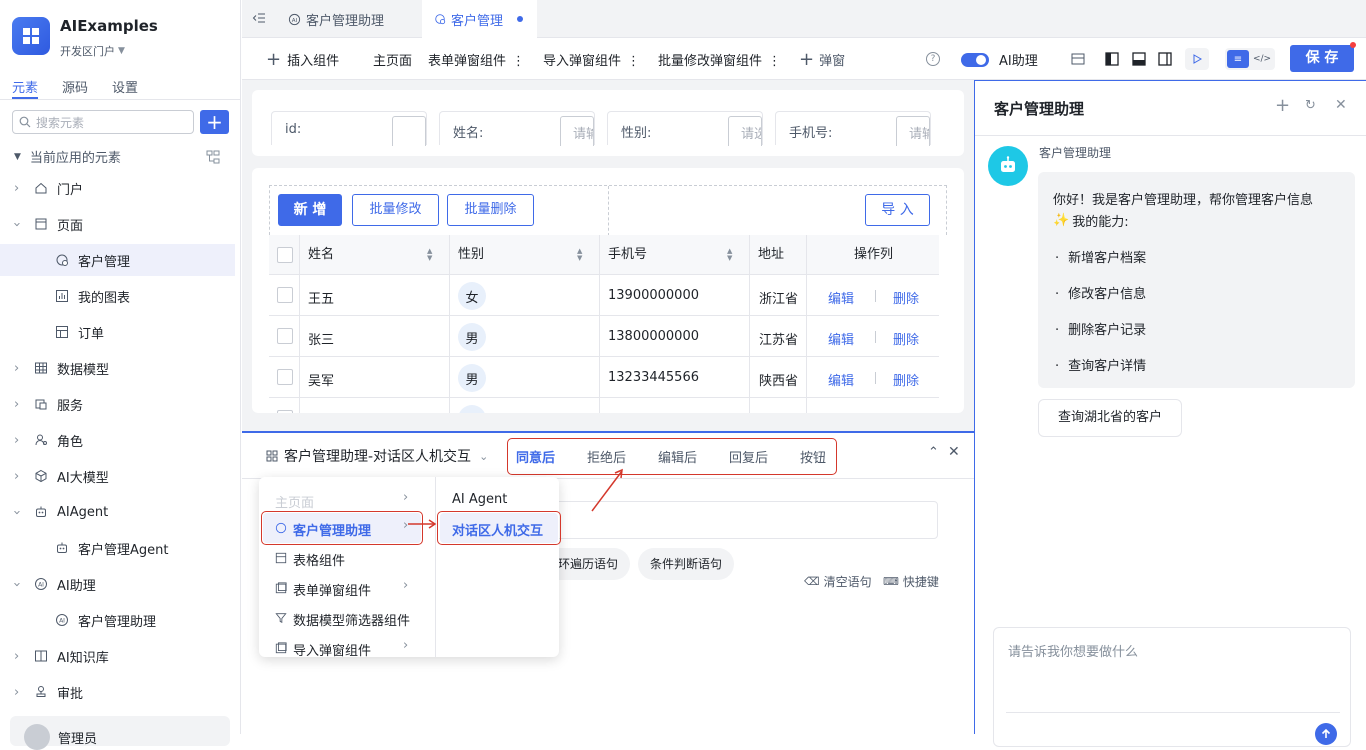 This screenshot has height=750, width=1366. Describe the element at coordinates (347, 646) in the screenshot. I see `cascader-item-import-dialog: 导入弹窗组件 ›` at that location.